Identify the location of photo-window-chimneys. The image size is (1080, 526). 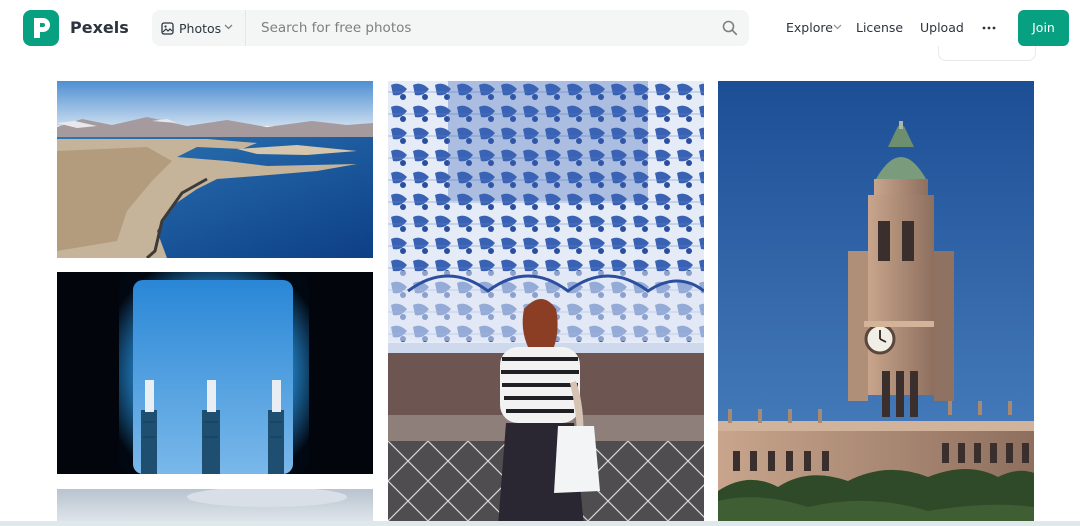
(215, 373).